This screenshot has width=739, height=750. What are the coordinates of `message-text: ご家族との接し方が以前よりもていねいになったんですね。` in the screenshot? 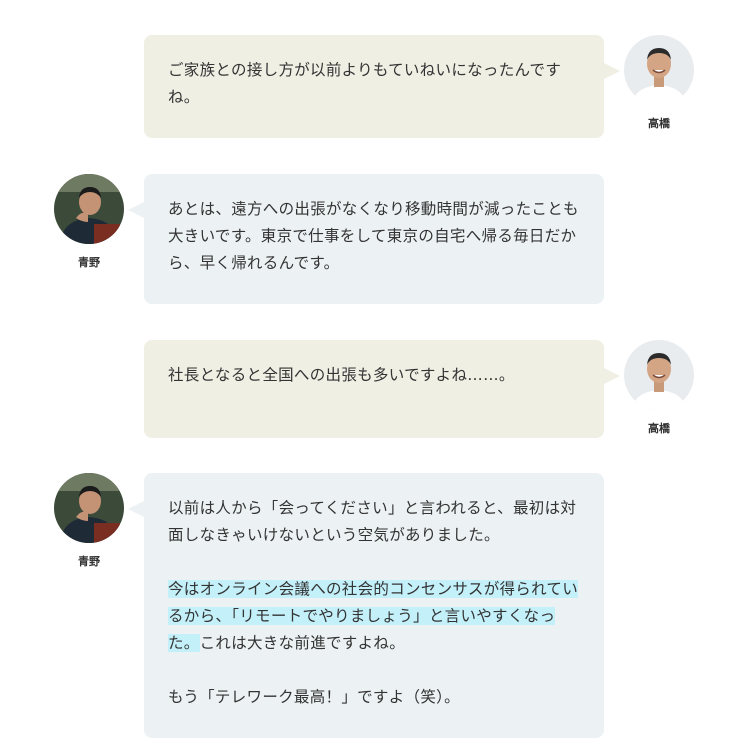 It's located at (365, 83).